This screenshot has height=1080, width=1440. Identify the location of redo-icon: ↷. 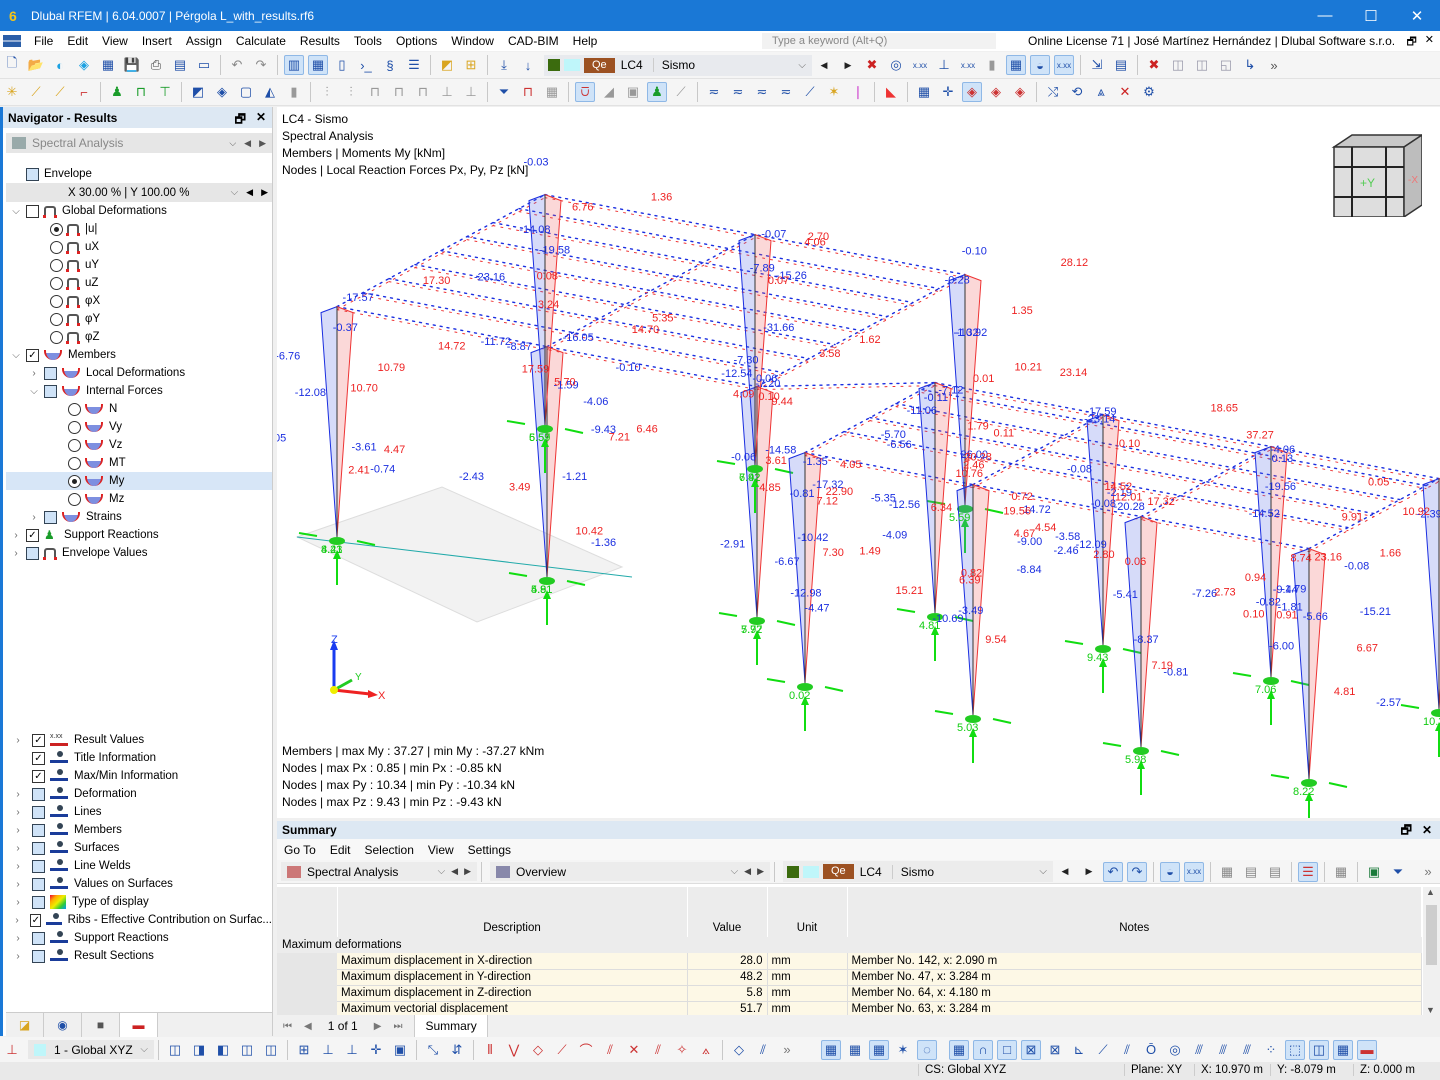
(261, 65).